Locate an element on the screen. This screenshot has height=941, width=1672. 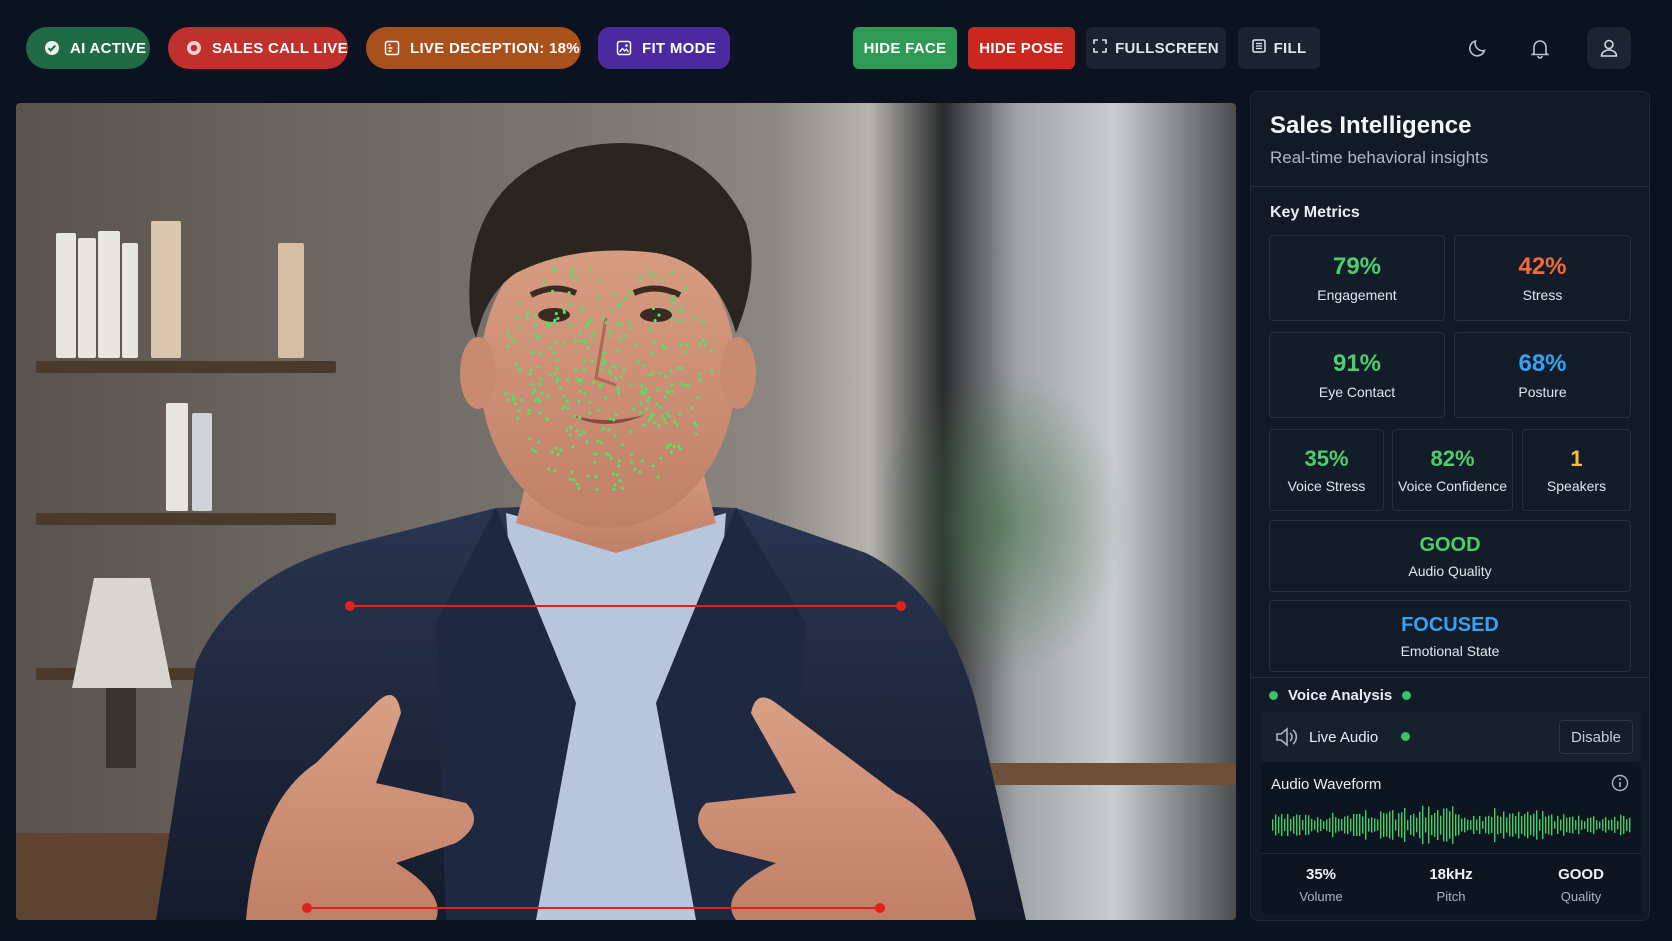
disable-audio-button: Disable is located at coordinates (1596, 737).